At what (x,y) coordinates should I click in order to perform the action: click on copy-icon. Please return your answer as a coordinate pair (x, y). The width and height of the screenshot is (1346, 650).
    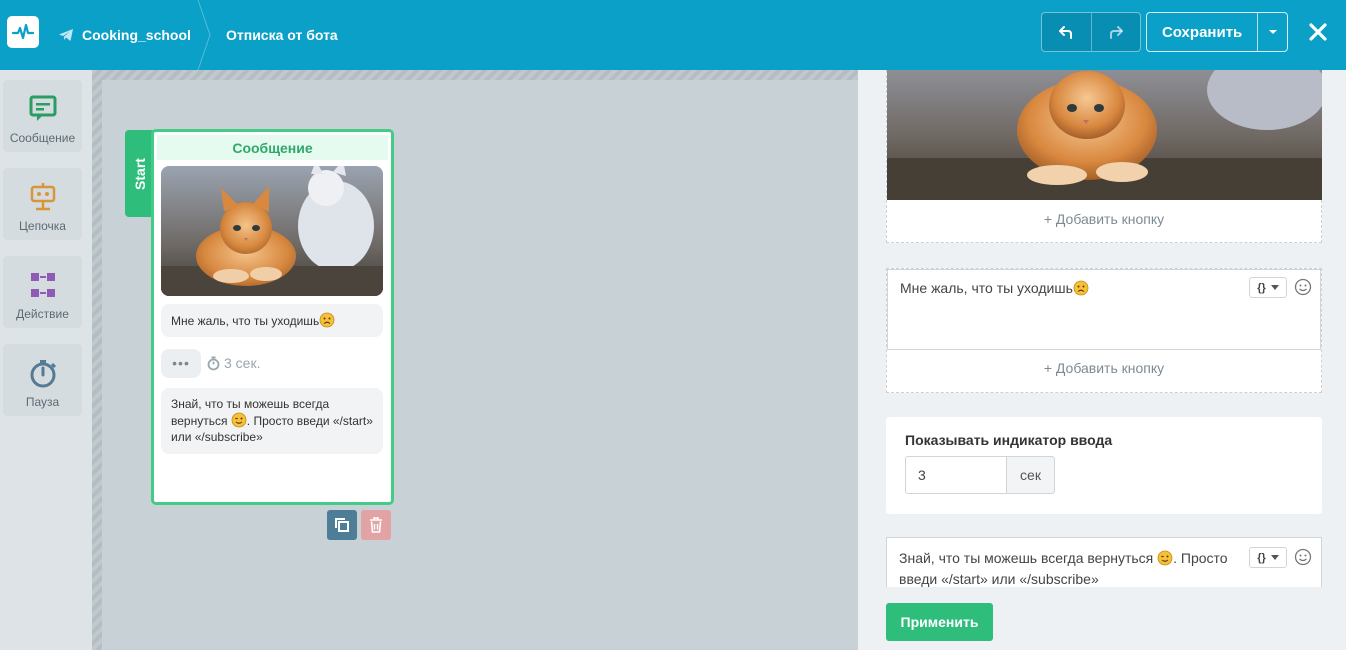
    Looking at the image, I should click on (342, 525).